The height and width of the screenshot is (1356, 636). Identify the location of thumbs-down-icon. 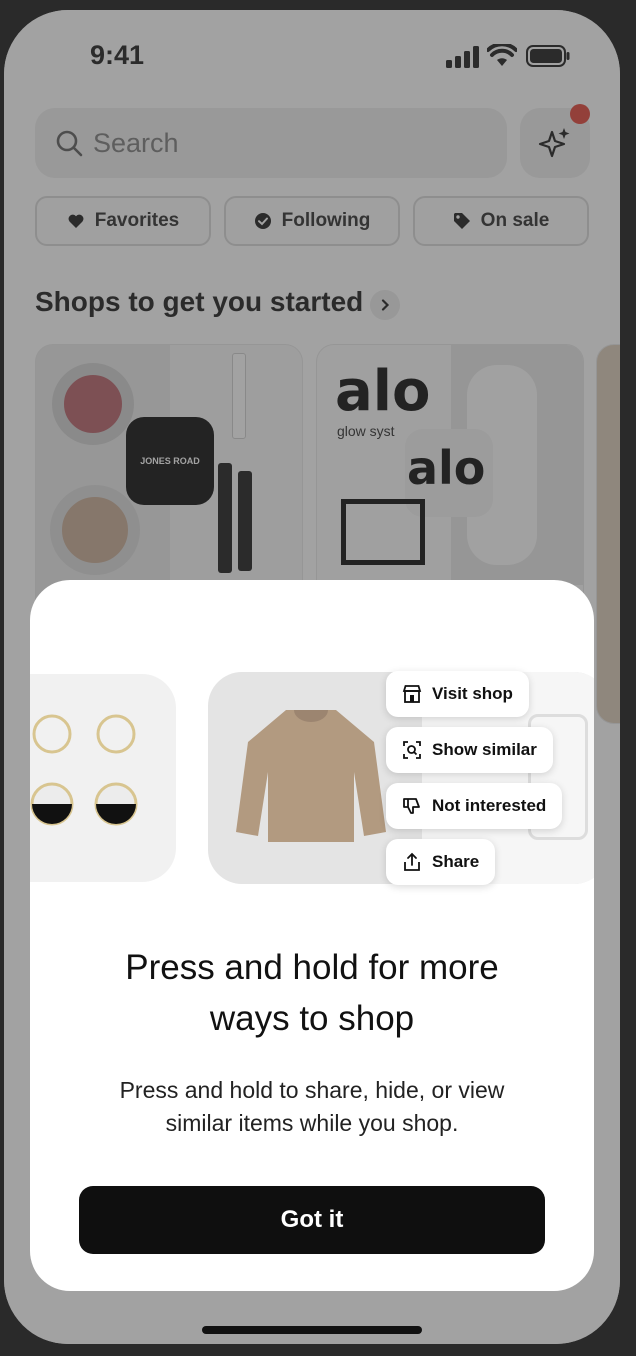
(411, 806).